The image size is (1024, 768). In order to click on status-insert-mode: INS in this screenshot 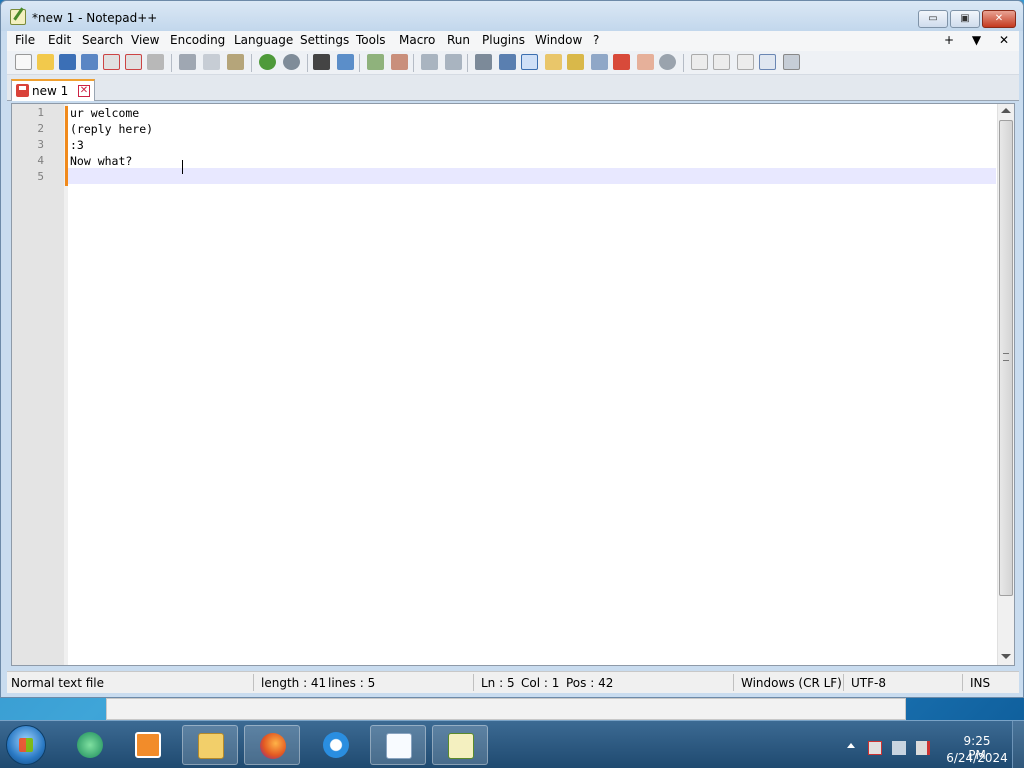, I will do `click(980, 683)`.